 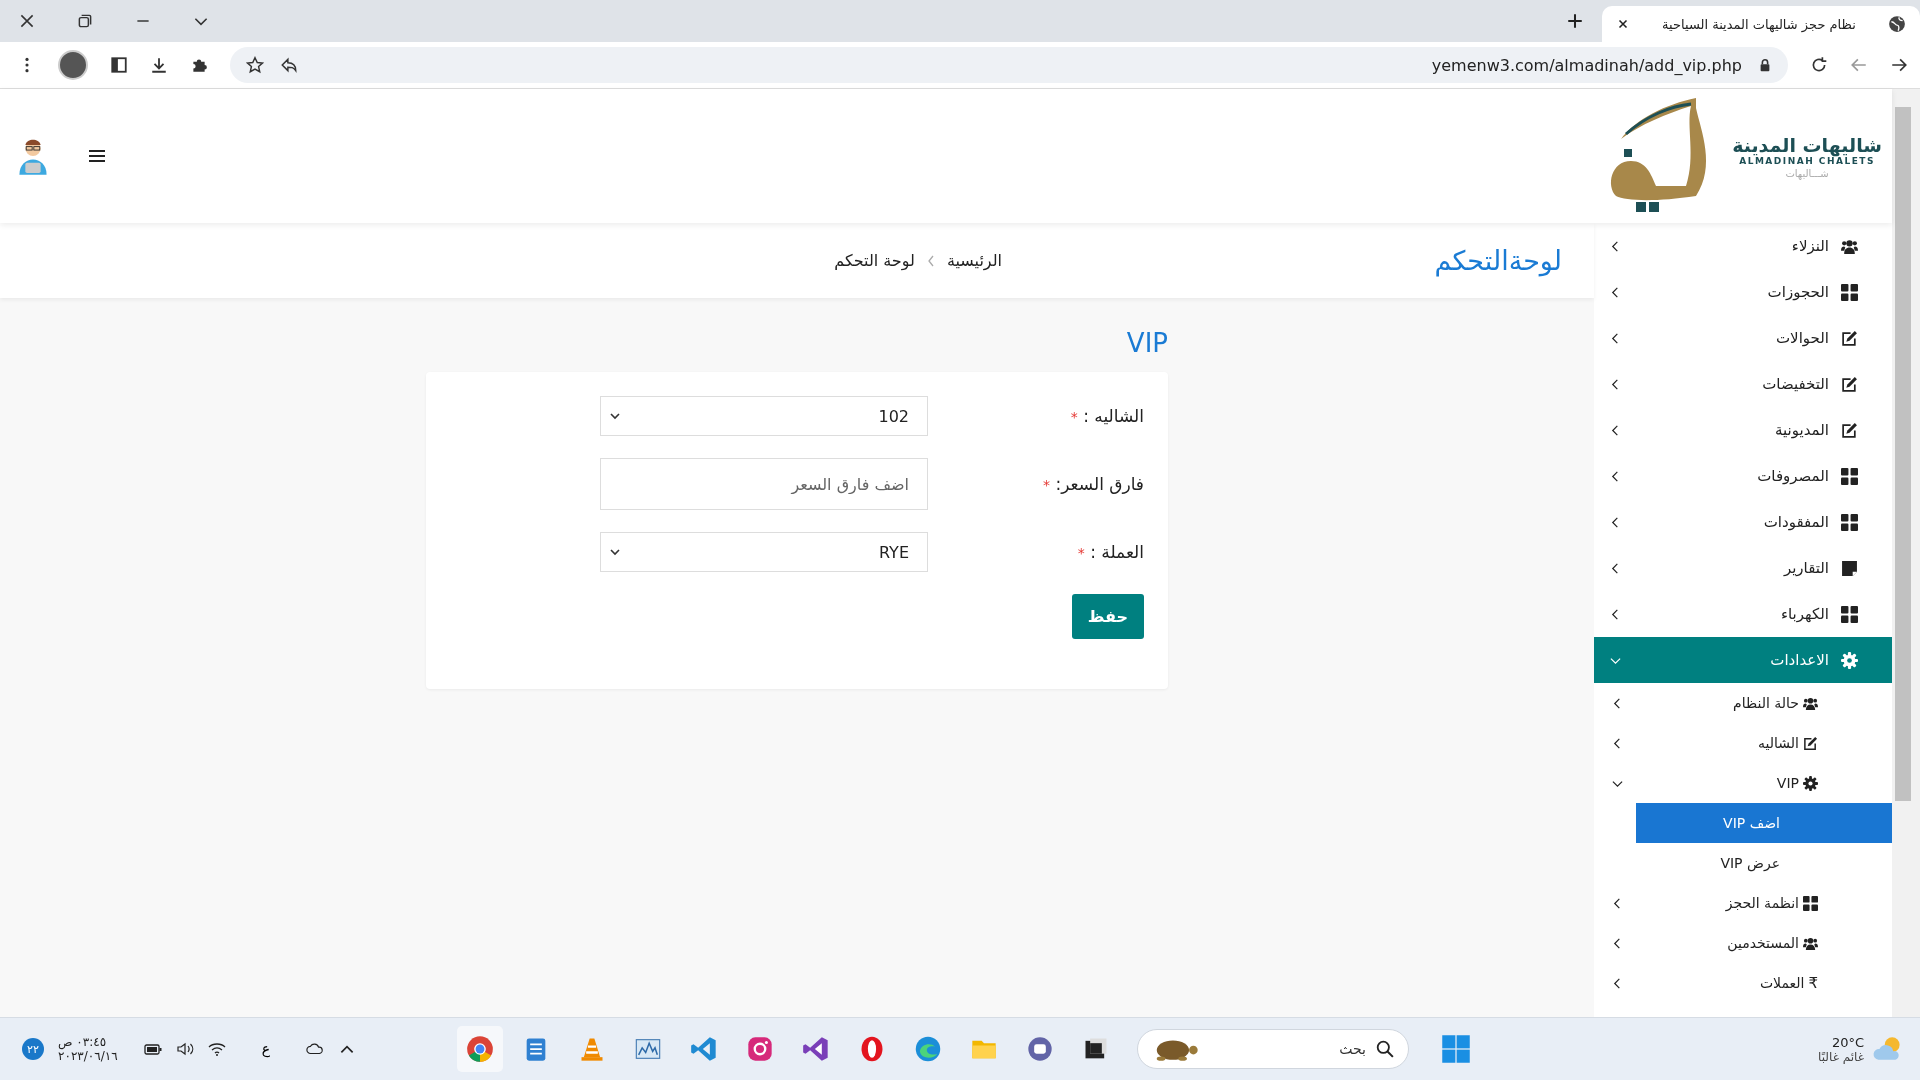 What do you see at coordinates (184, 1049) in the screenshot?
I see `volume-icon` at bounding box center [184, 1049].